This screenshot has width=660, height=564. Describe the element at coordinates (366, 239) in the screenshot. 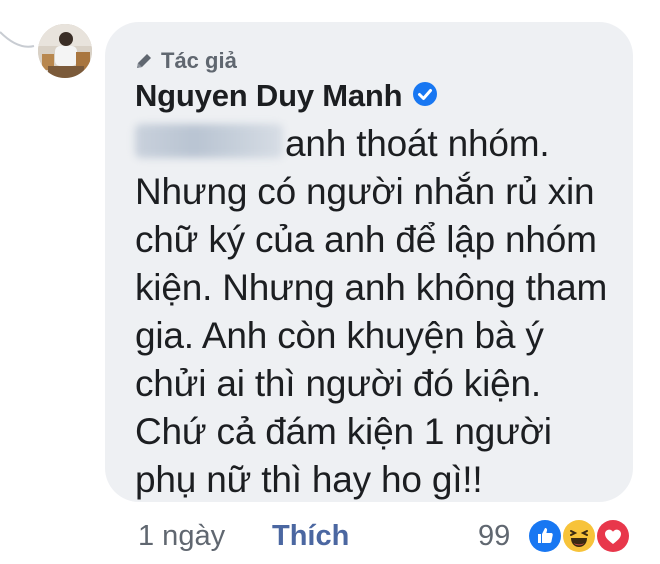

I see `comment-text-line: chữ ký của anh để lập nhóm` at that location.